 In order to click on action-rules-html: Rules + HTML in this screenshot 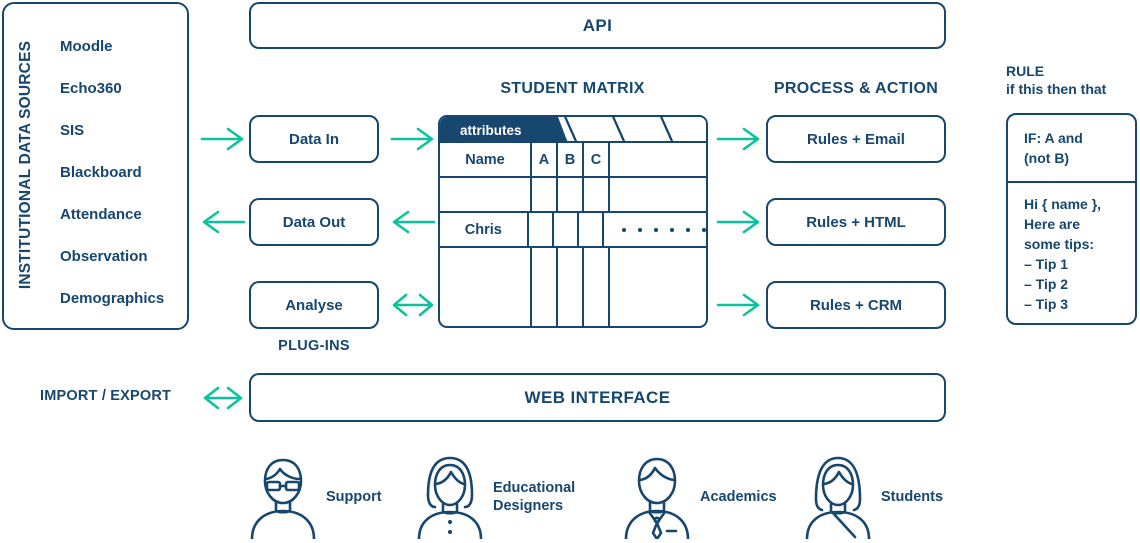, I will do `click(856, 222)`.